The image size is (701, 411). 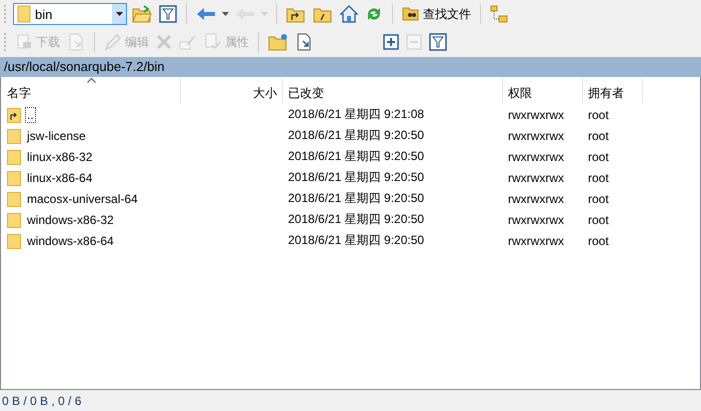 I want to click on file-name: macosx-universal-64, so click(x=82, y=198).